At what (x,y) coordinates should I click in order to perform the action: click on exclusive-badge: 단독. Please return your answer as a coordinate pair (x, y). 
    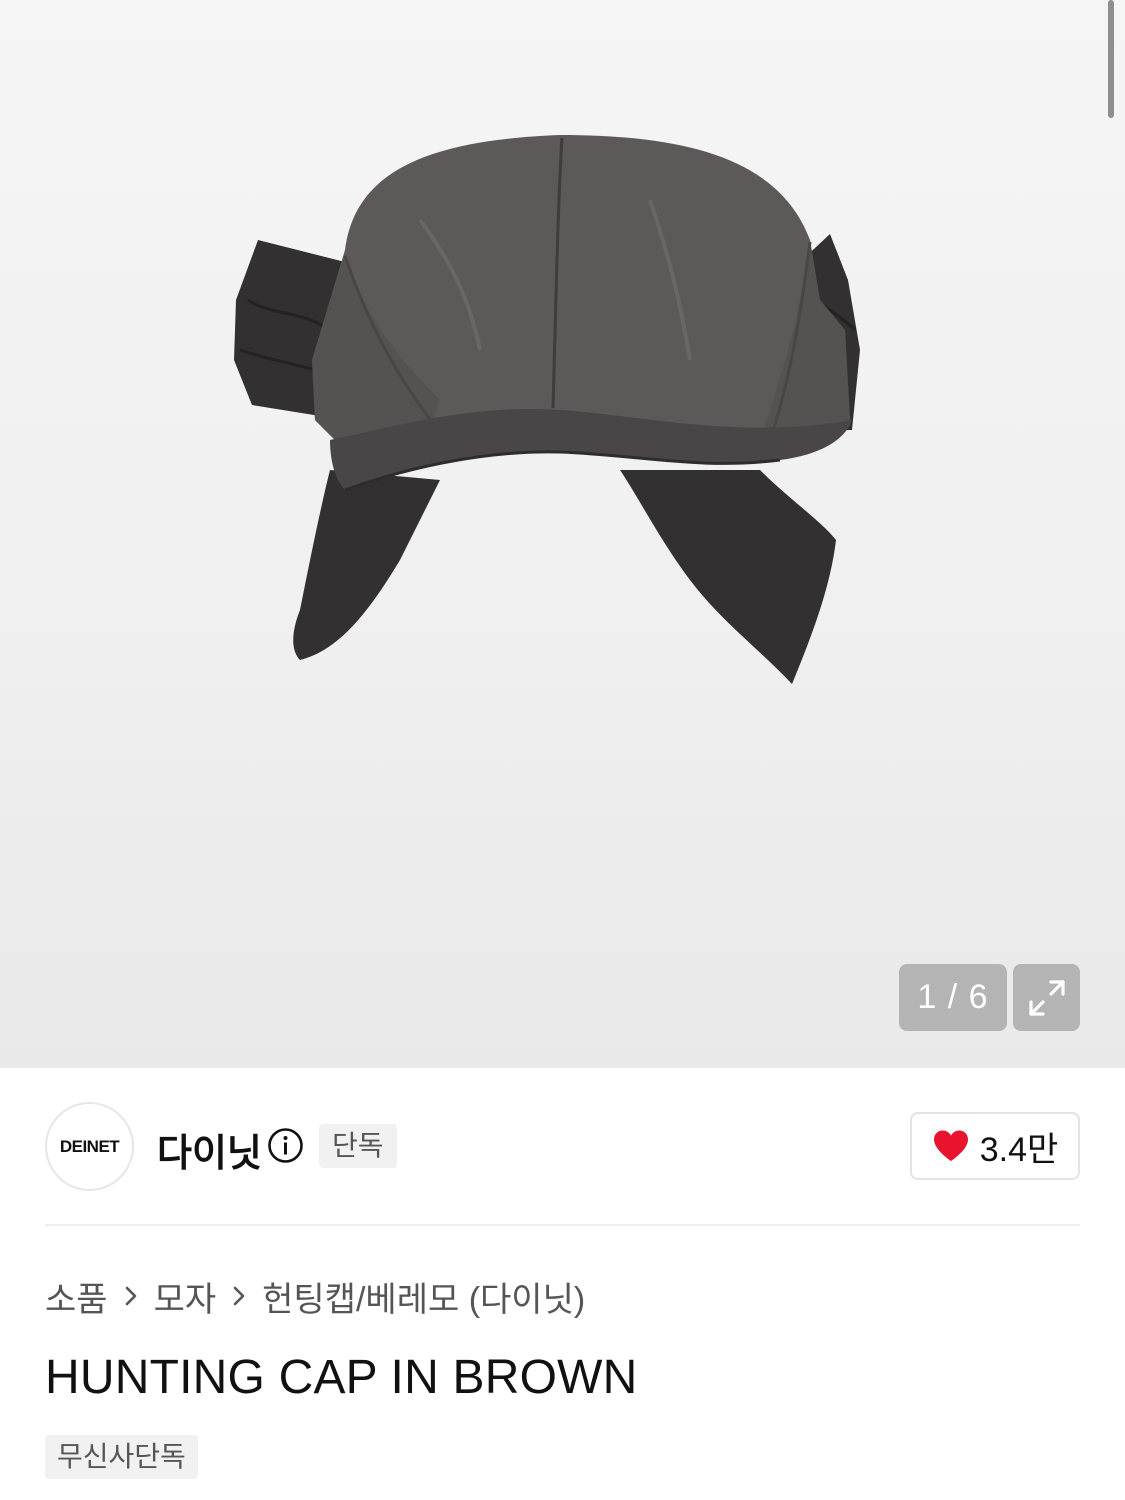
    Looking at the image, I should click on (358, 1146).